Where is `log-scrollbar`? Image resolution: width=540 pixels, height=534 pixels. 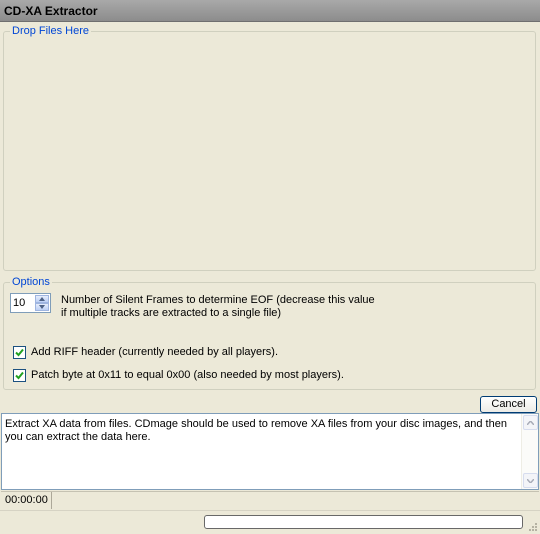
log-scrollbar is located at coordinates (529, 451).